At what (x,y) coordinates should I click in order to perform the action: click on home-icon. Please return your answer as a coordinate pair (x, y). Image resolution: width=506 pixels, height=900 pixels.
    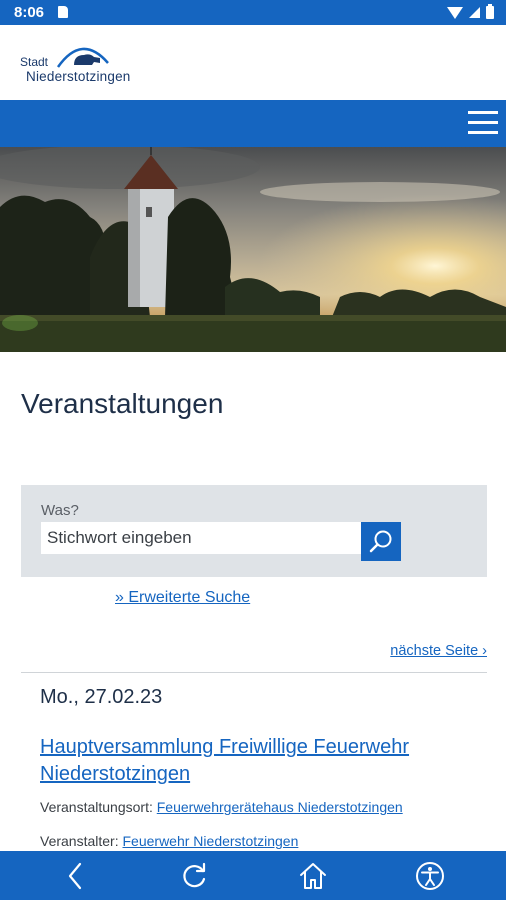
    Looking at the image, I should click on (313, 876).